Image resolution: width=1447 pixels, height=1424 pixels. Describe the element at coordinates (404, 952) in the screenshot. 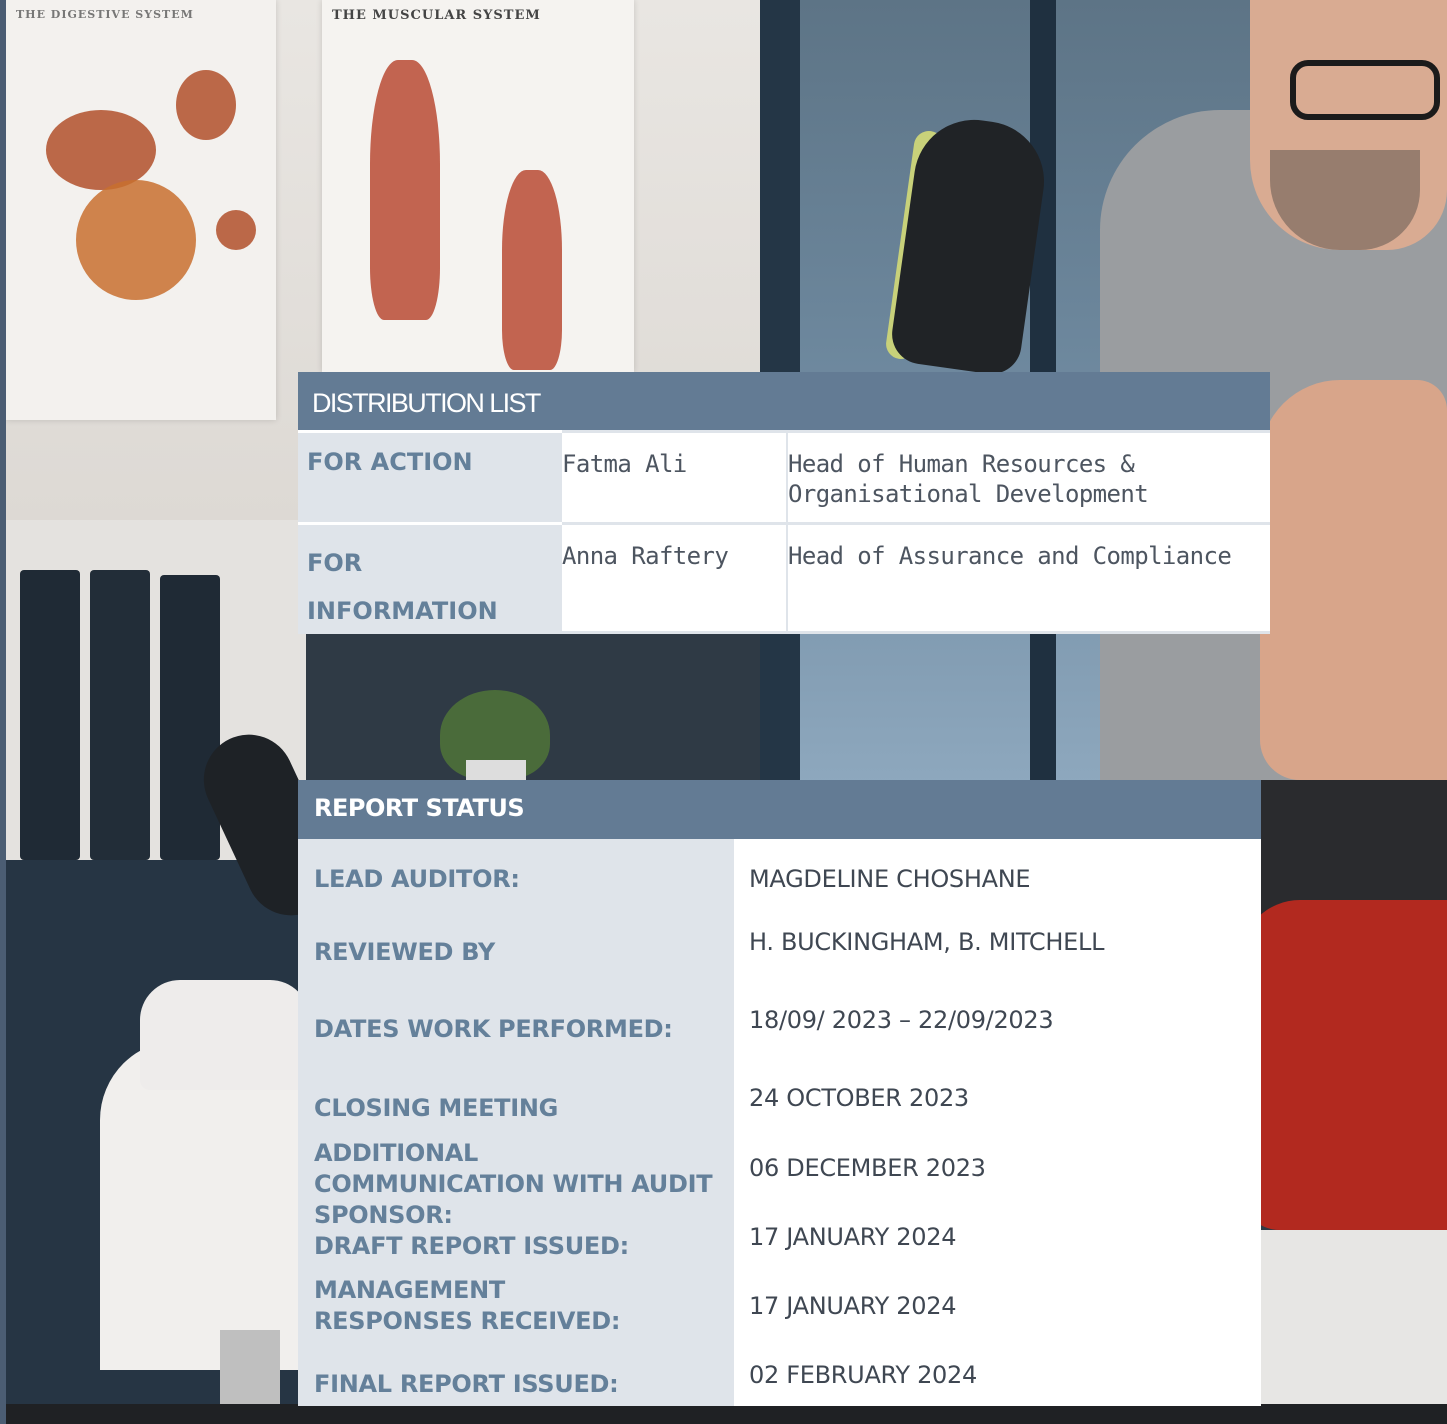

I see `reviewed-by-label: REVIEWED BY` at that location.